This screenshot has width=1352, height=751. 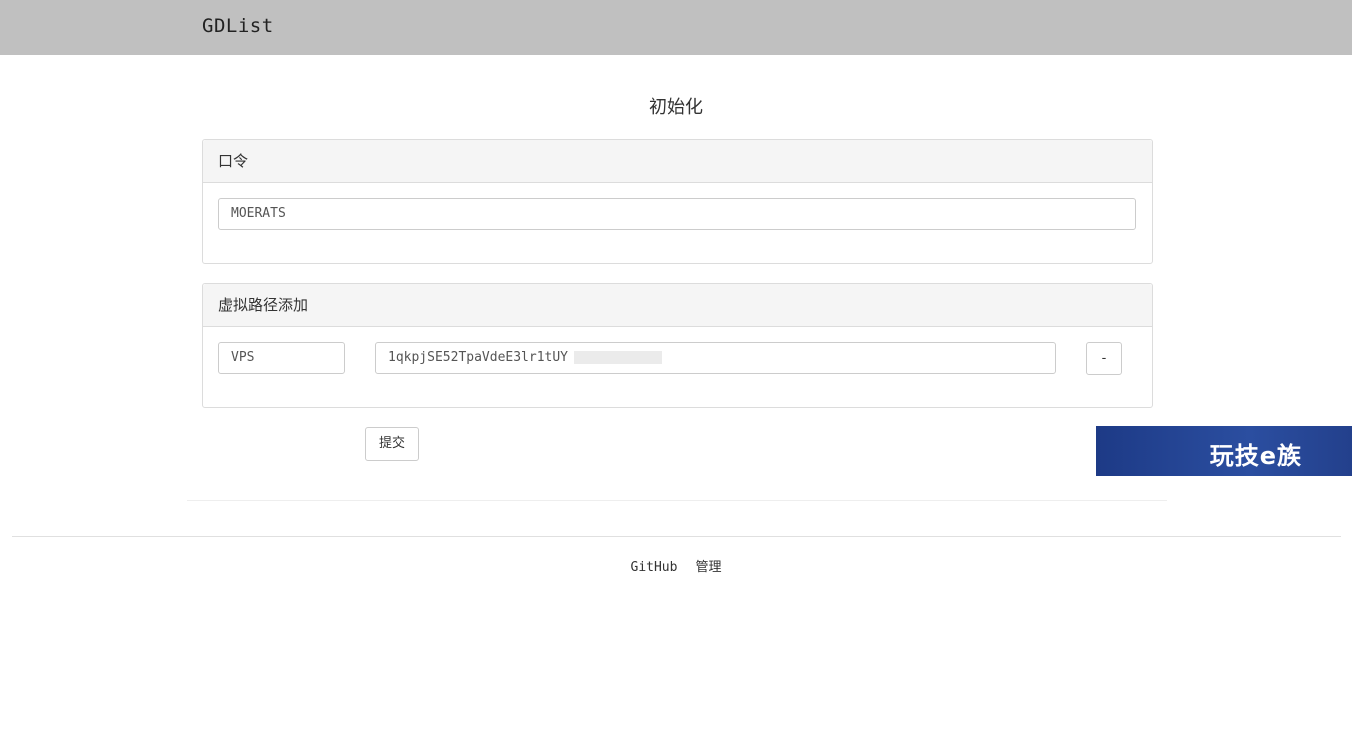 What do you see at coordinates (392, 444) in the screenshot?
I see `submit-button: 提交` at bounding box center [392, 444].